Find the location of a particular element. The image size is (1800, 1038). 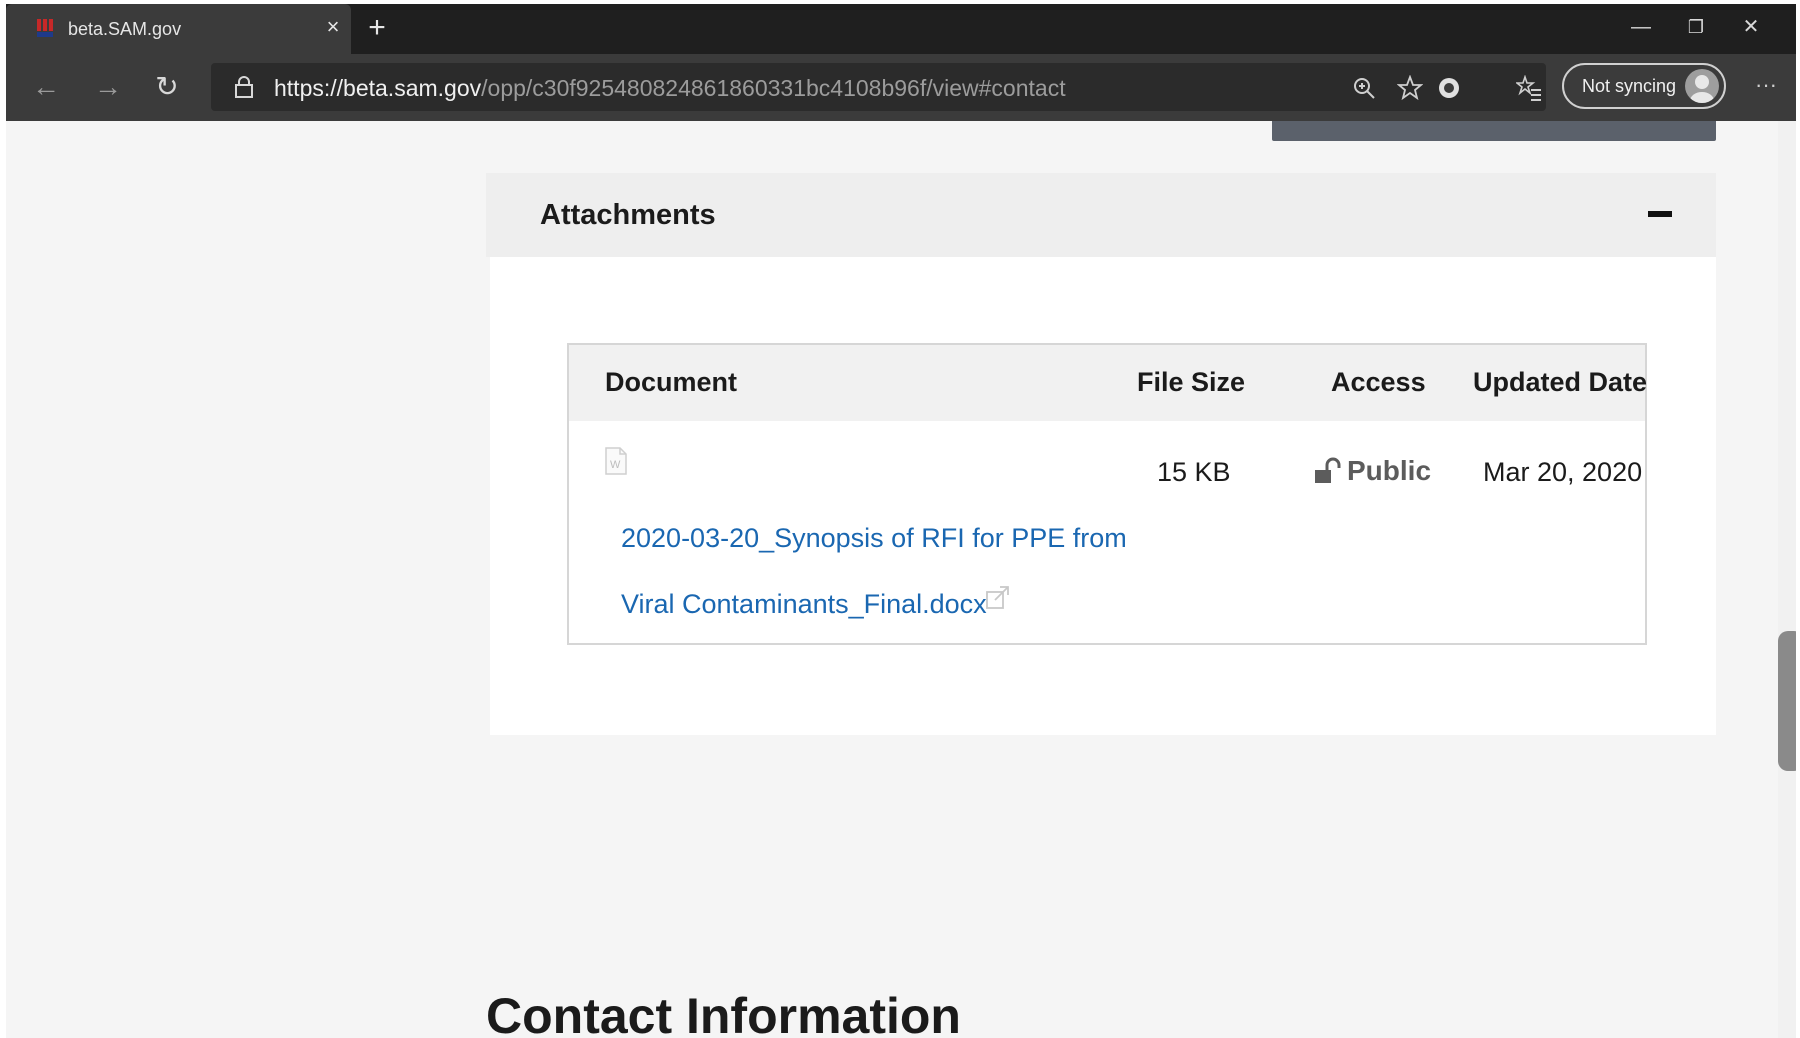

new-tab-icon: + is located at coordinates (377, 28).